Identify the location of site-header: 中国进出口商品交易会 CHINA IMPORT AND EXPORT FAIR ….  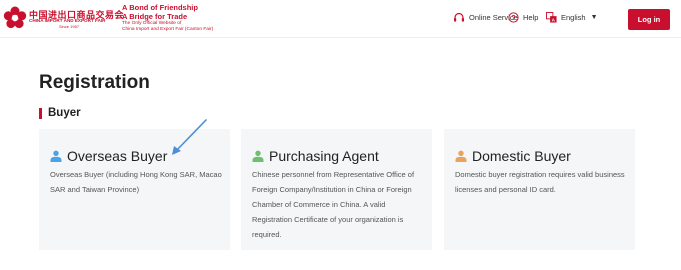
(340, 19).